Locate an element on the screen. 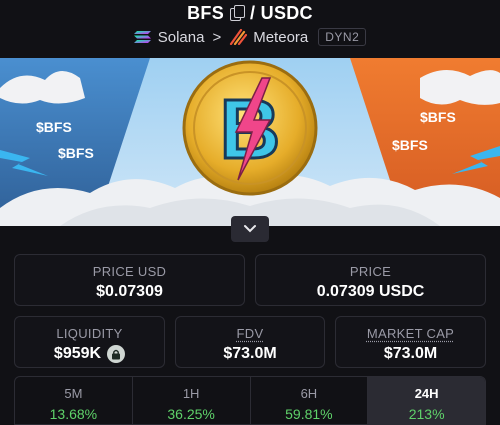 This screenshot has width=500, height=425. pair-title-row: BFS / USDC is located at coordinates (250, 13).